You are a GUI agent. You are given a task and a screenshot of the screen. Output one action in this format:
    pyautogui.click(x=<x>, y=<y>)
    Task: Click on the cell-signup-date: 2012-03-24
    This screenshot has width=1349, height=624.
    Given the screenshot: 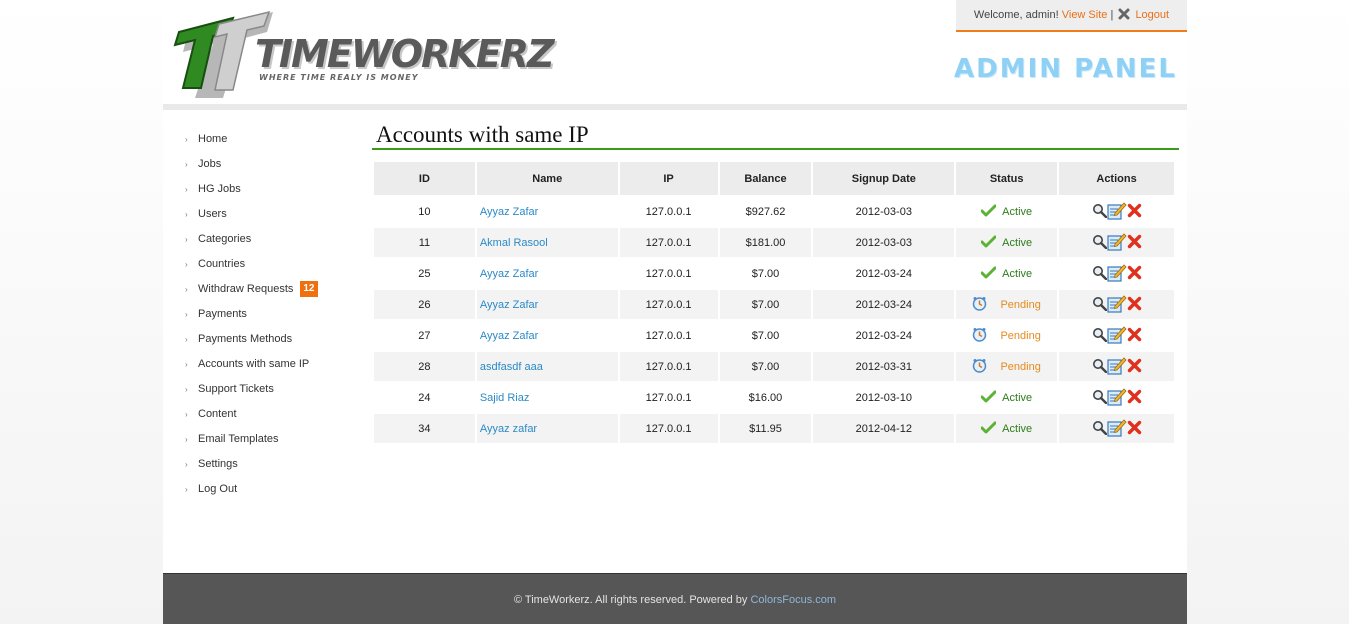 What is the action you would take?
    pyautogui.click(x=884, y=304)
    